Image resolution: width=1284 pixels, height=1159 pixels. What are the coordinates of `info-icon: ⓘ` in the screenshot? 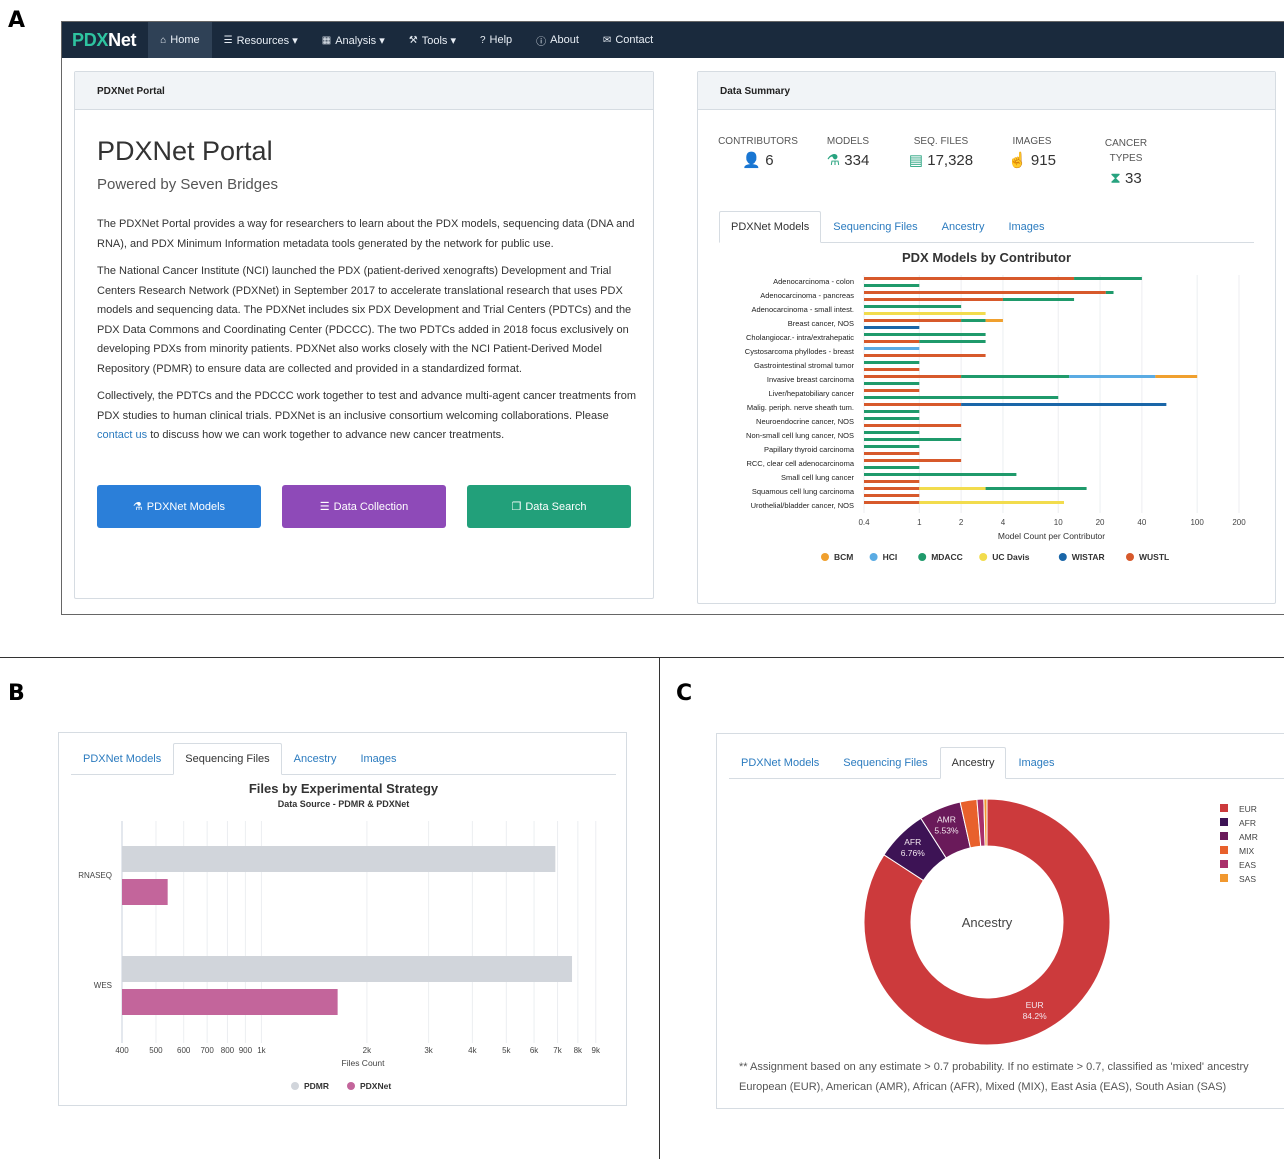 It's located at (541, 42).